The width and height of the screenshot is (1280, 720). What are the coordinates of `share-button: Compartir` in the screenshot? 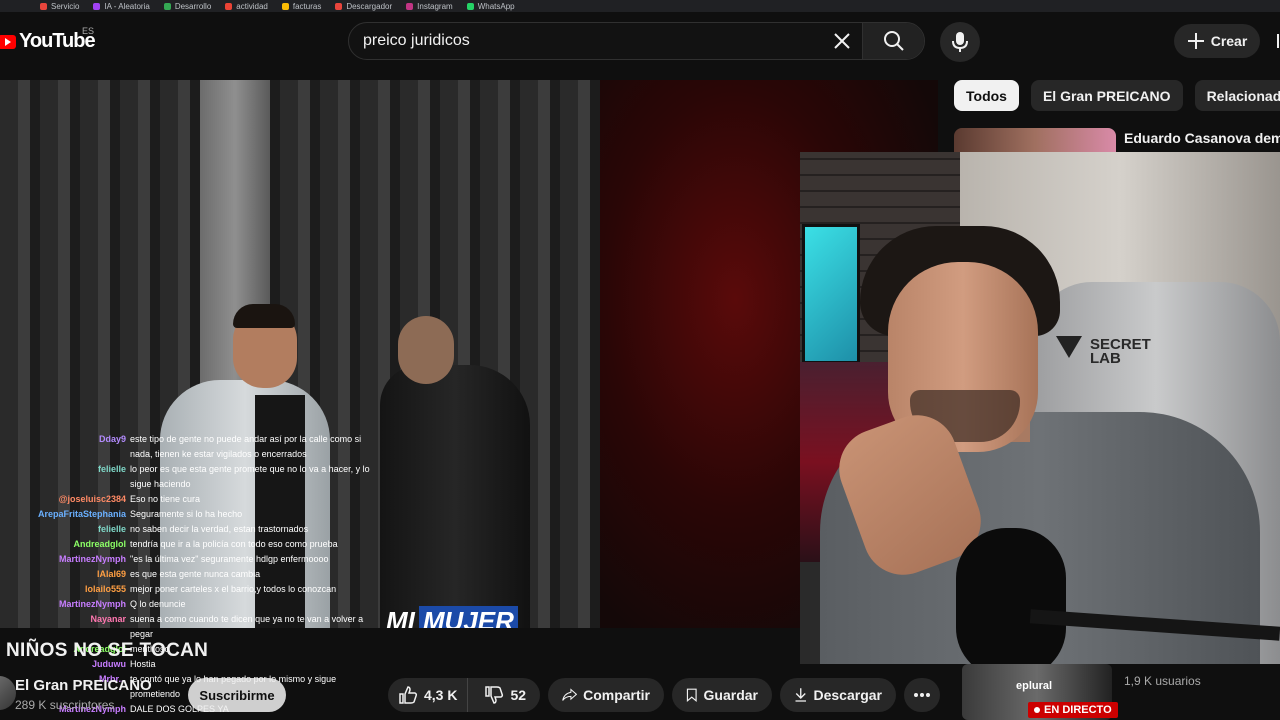 It's located at (606, 695).